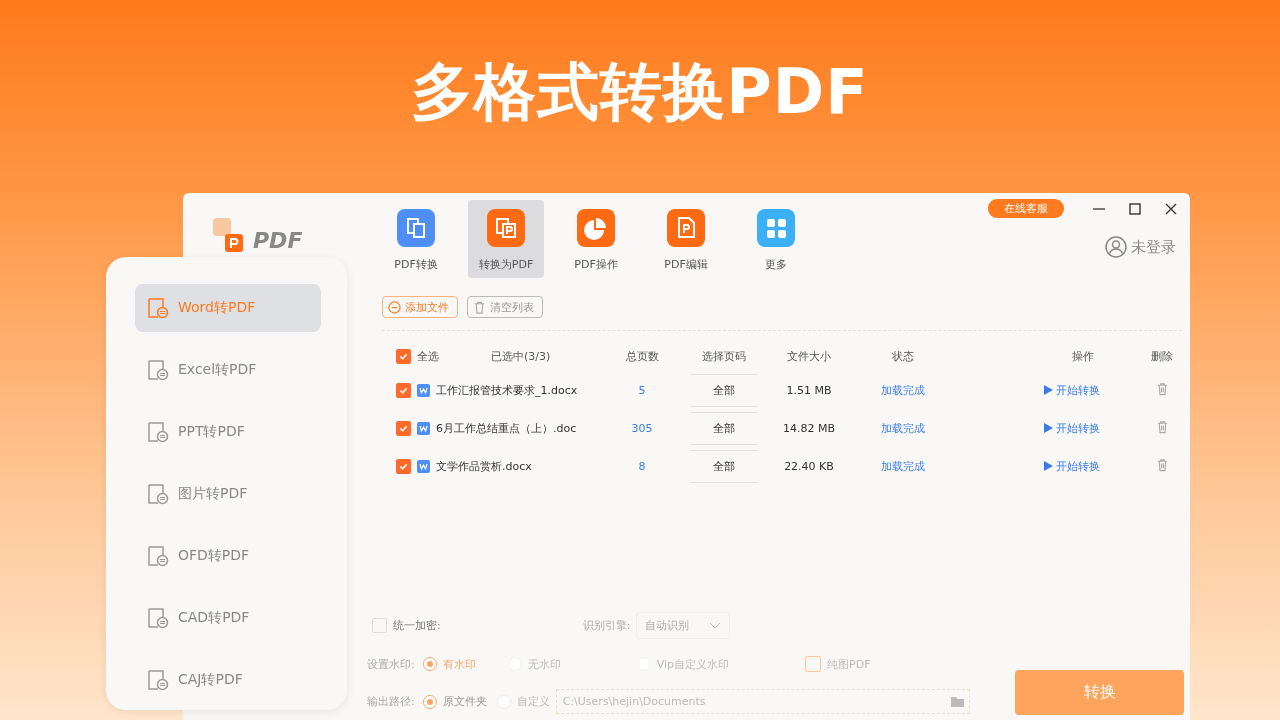  Describe the element at coordinates (505, 307) in the screenshot. I see `clear-list-button: 清空列表` at that location.